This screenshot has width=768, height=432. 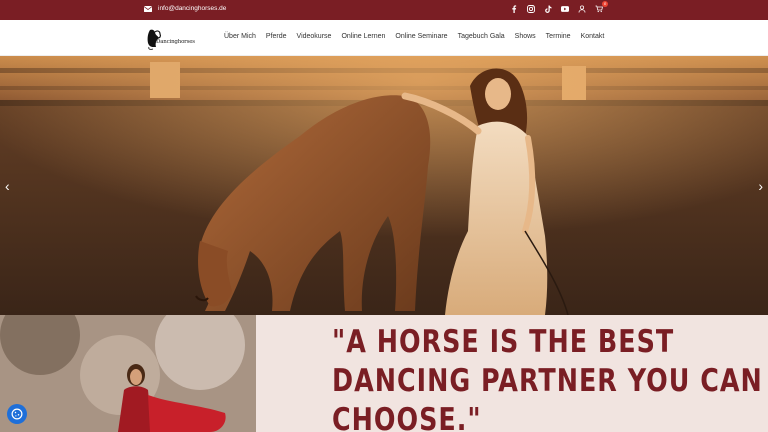 What do you see at coordinates (363, 36) in the screenshot?
I see `nav-item-online-lernen: Online Lernen` at bounding box center [363, 36].